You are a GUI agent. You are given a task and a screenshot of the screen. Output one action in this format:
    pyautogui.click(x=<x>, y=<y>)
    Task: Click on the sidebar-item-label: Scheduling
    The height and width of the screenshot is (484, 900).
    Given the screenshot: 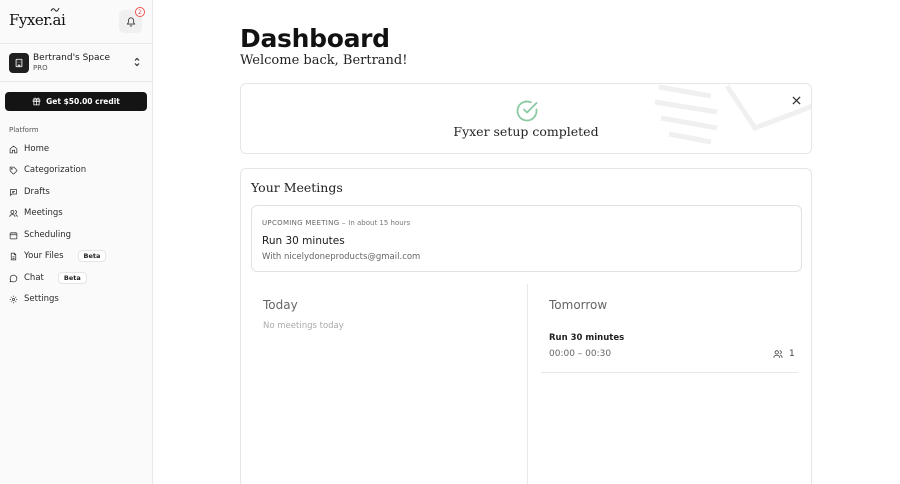 What is the action you would take?
    pyautogui.click(x=47, y=235)
    